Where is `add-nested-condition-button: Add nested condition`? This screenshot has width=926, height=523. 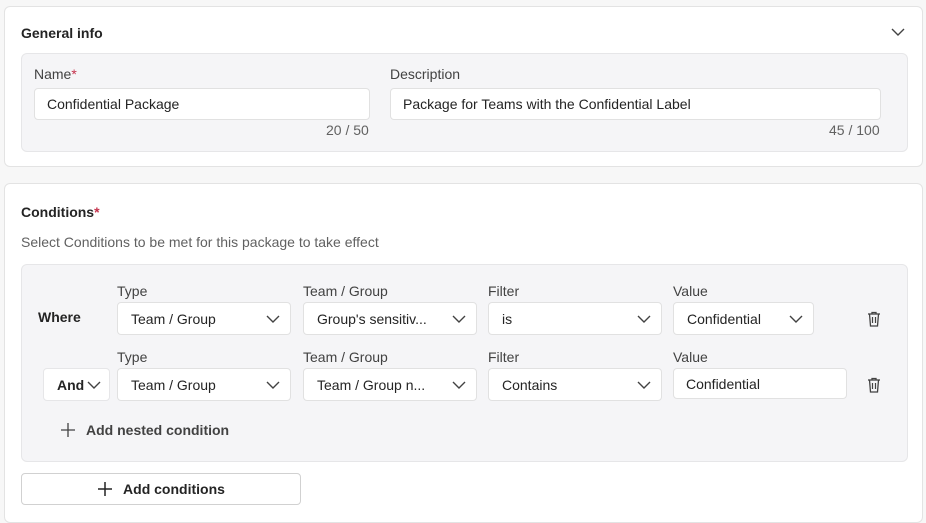
add-nested-condition-button: Add nested condition is located at coordinates (144, 430).